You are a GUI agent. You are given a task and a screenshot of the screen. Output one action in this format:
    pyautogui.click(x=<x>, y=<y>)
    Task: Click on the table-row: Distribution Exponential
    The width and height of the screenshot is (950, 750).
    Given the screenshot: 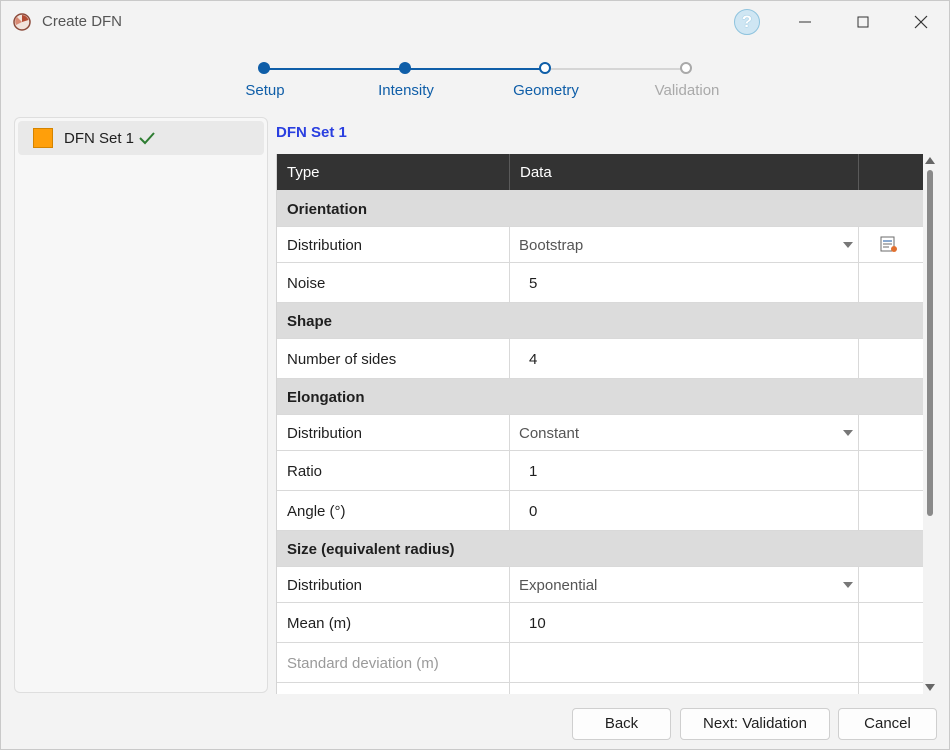 What is the action you would take?
    pyautogui.click(x=600, y=585)
    